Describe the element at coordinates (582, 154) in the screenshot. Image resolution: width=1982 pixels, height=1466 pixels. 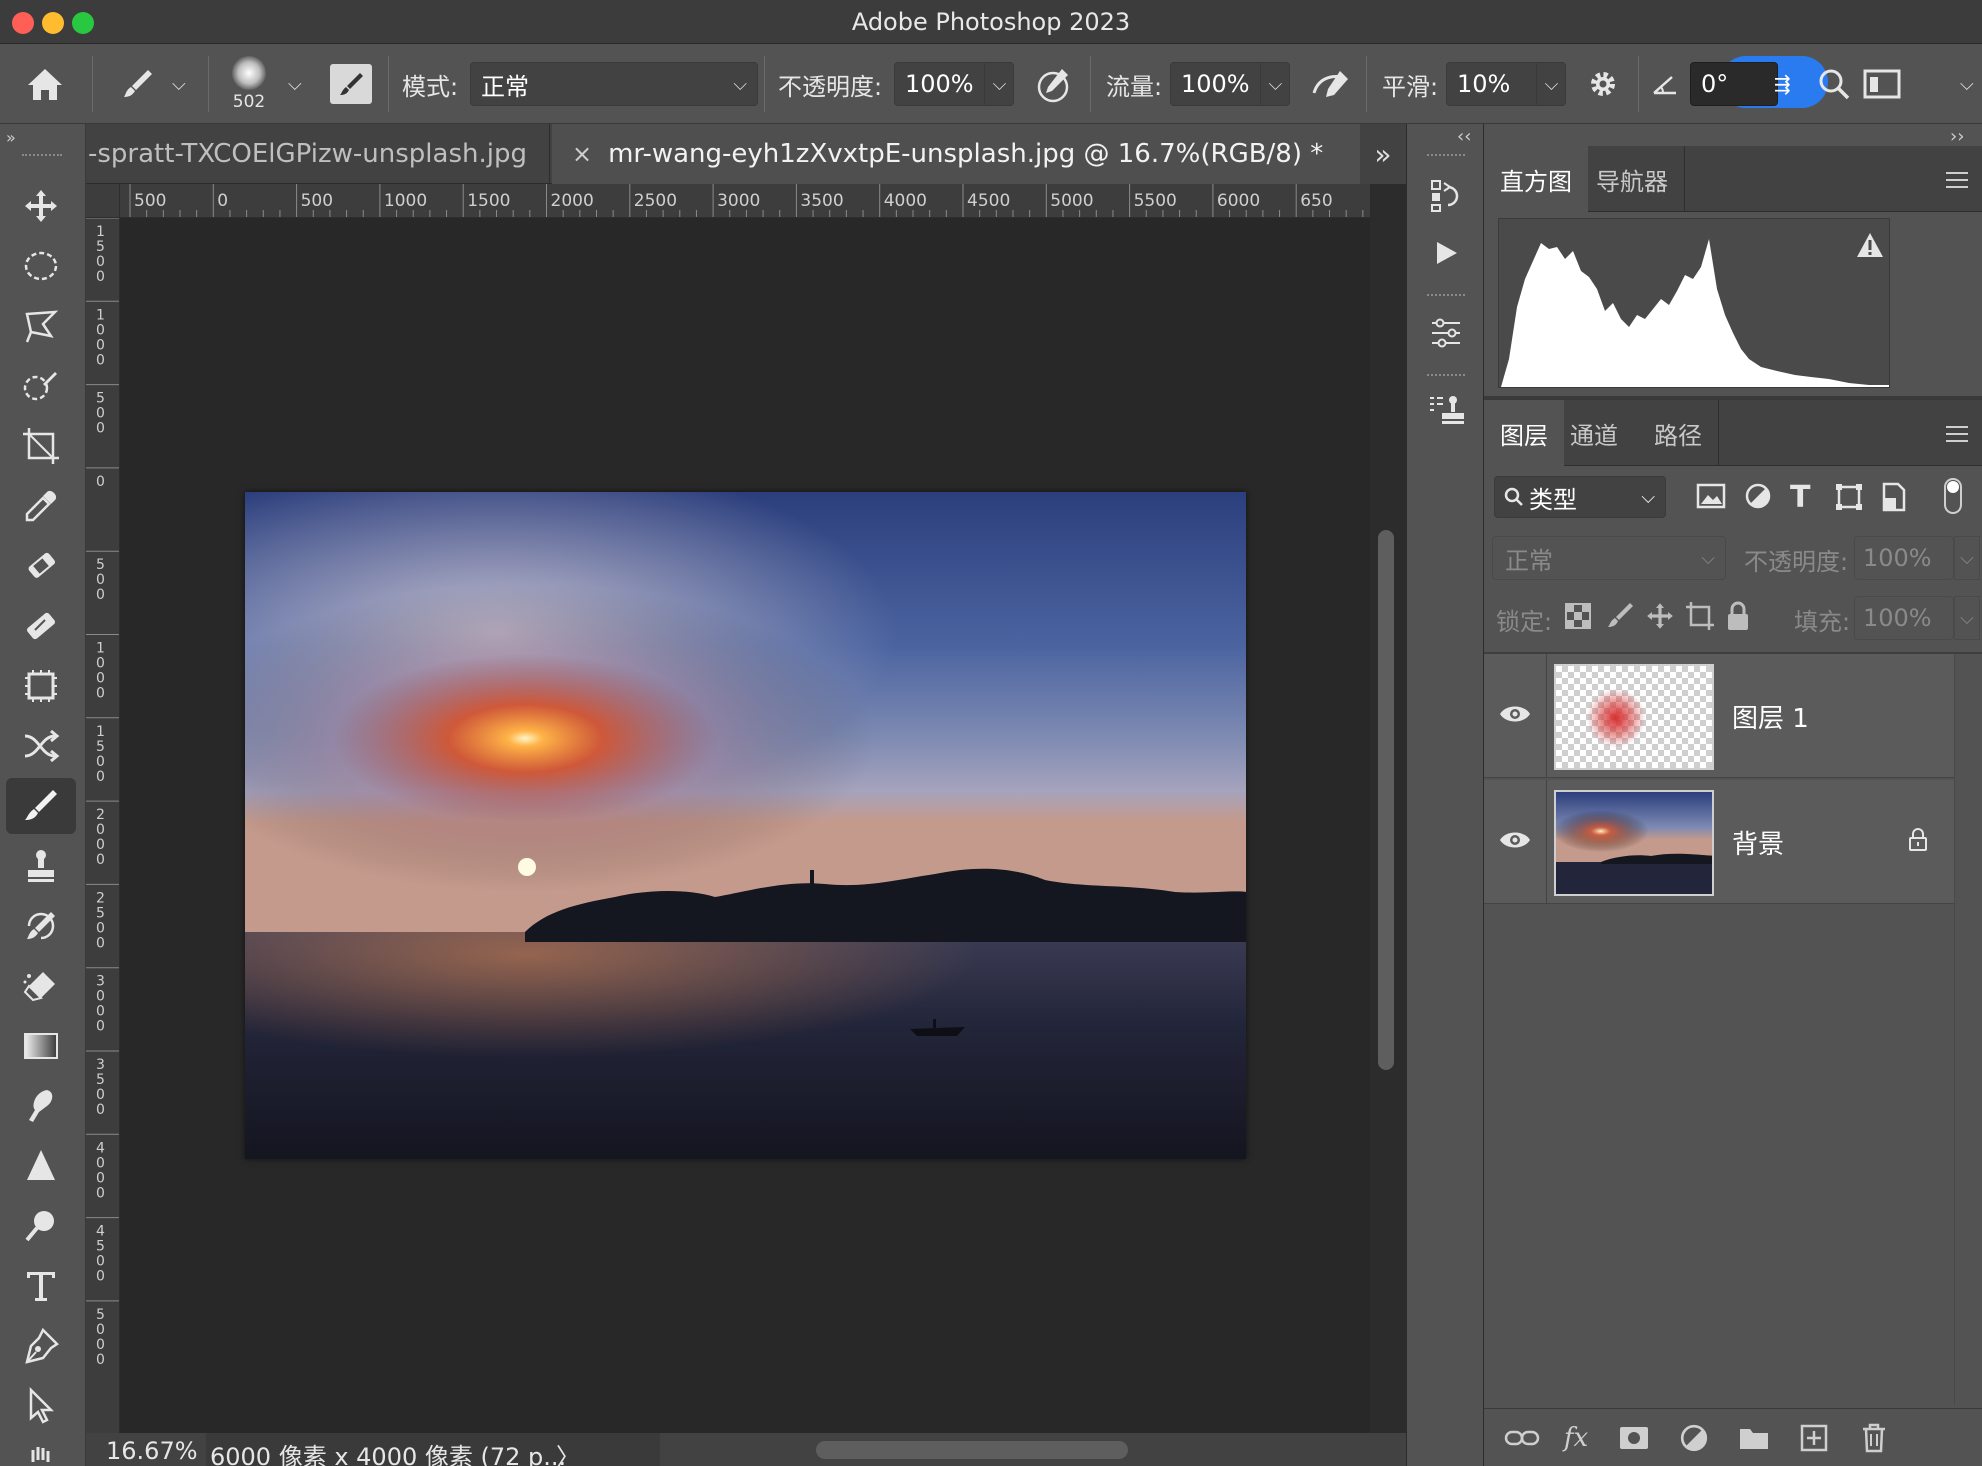
I see `close-tab-button: ×` at that location.